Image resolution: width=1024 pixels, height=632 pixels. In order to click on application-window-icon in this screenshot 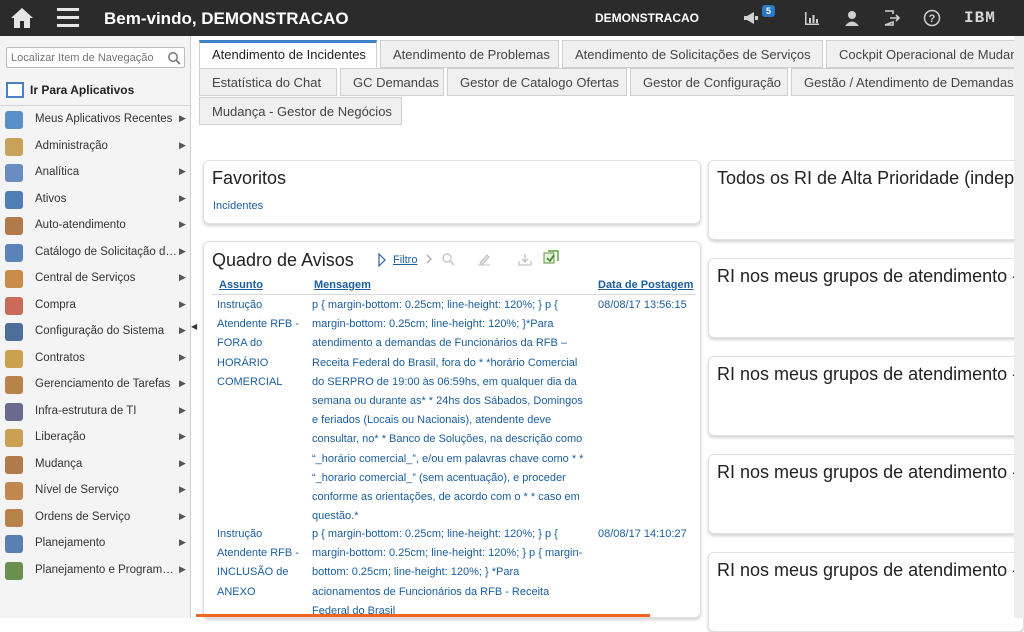, I will do `click(15, 90)`.